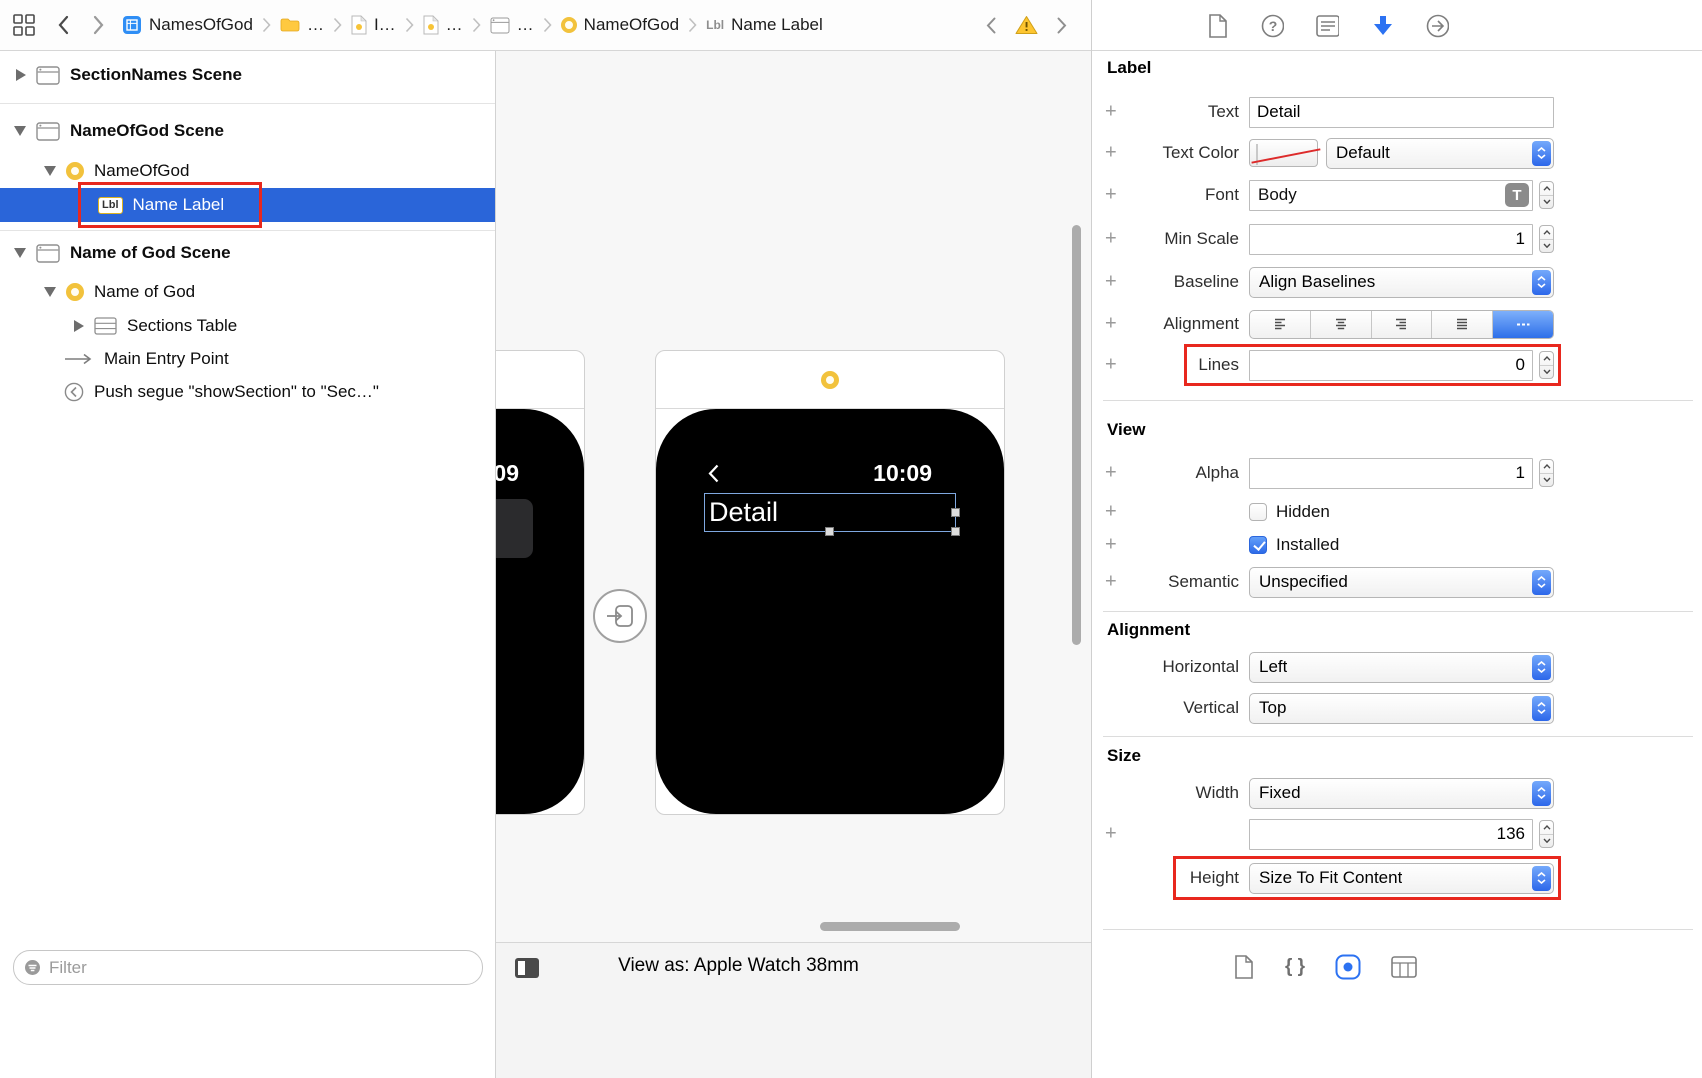 This screenshot has width=1702, height=1078. I want to click on media-library-icon, so click(1404, 966).